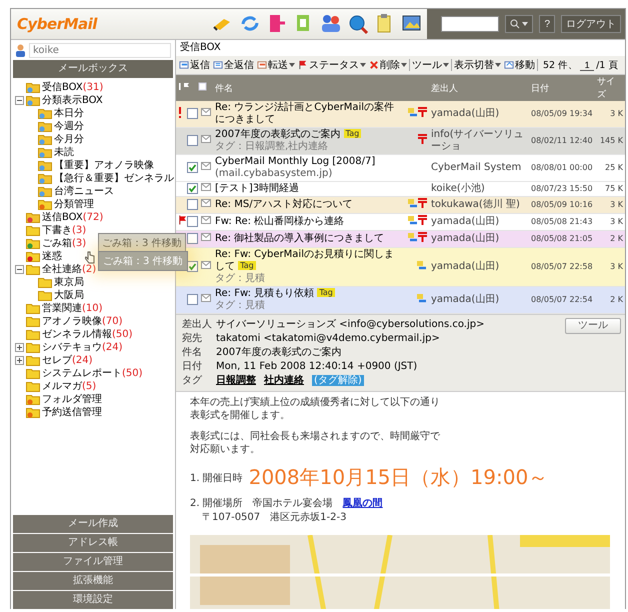  Describe the element at coordinates (93, 524) in the screenshot. I see `nav-button: メール作成` at that location.